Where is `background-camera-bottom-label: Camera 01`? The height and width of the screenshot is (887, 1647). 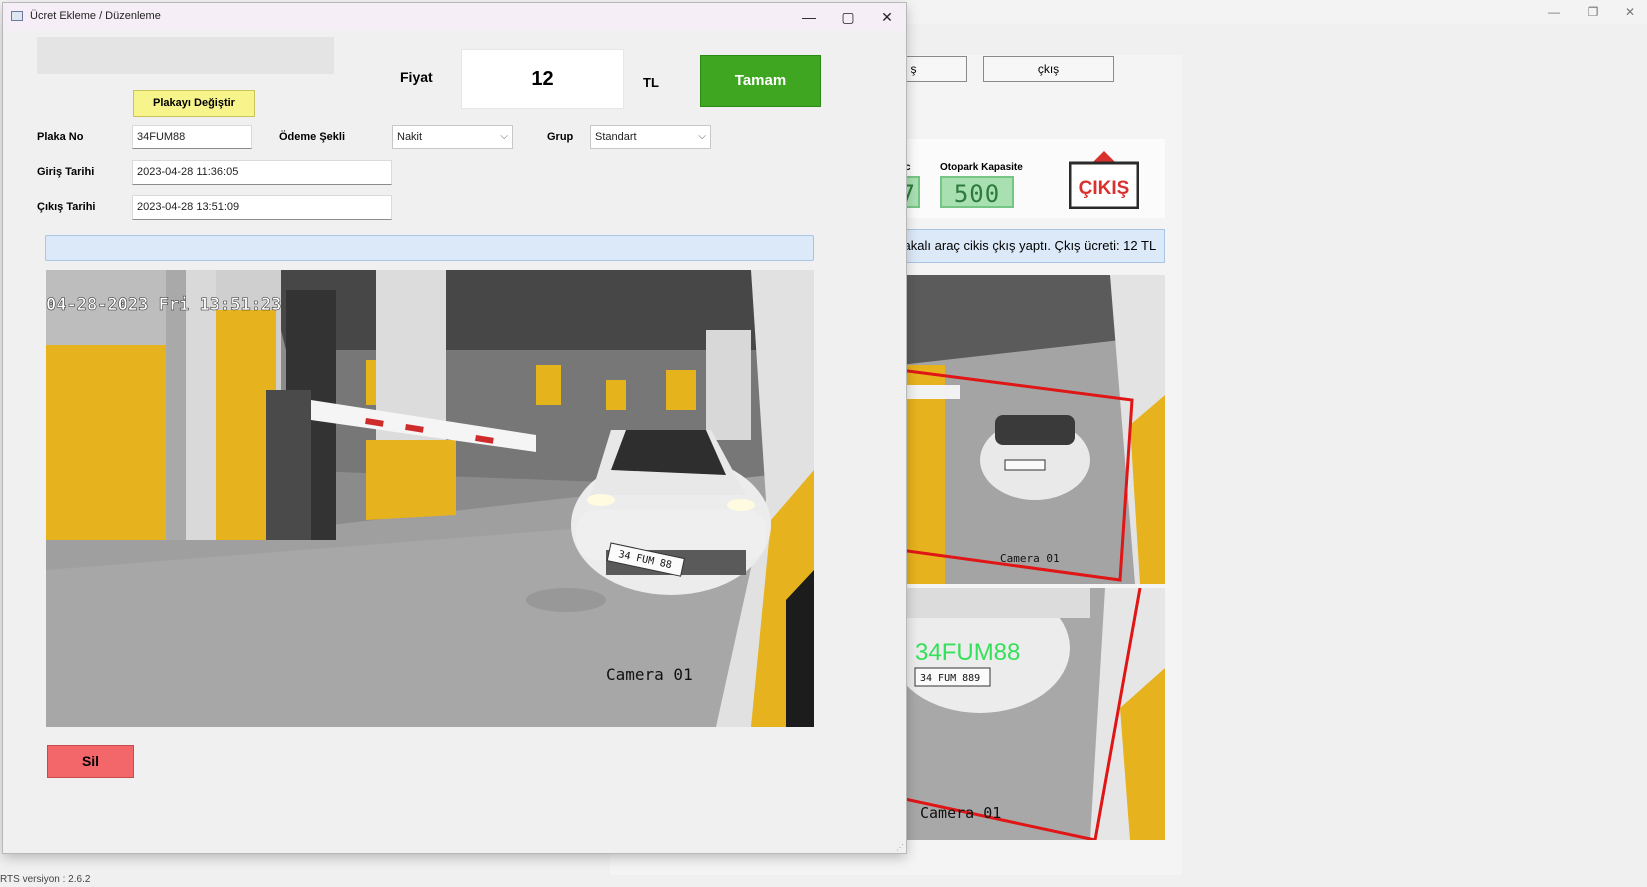 background-camera-bottom-label: Camera 01 is located at coordinates (960, 813).